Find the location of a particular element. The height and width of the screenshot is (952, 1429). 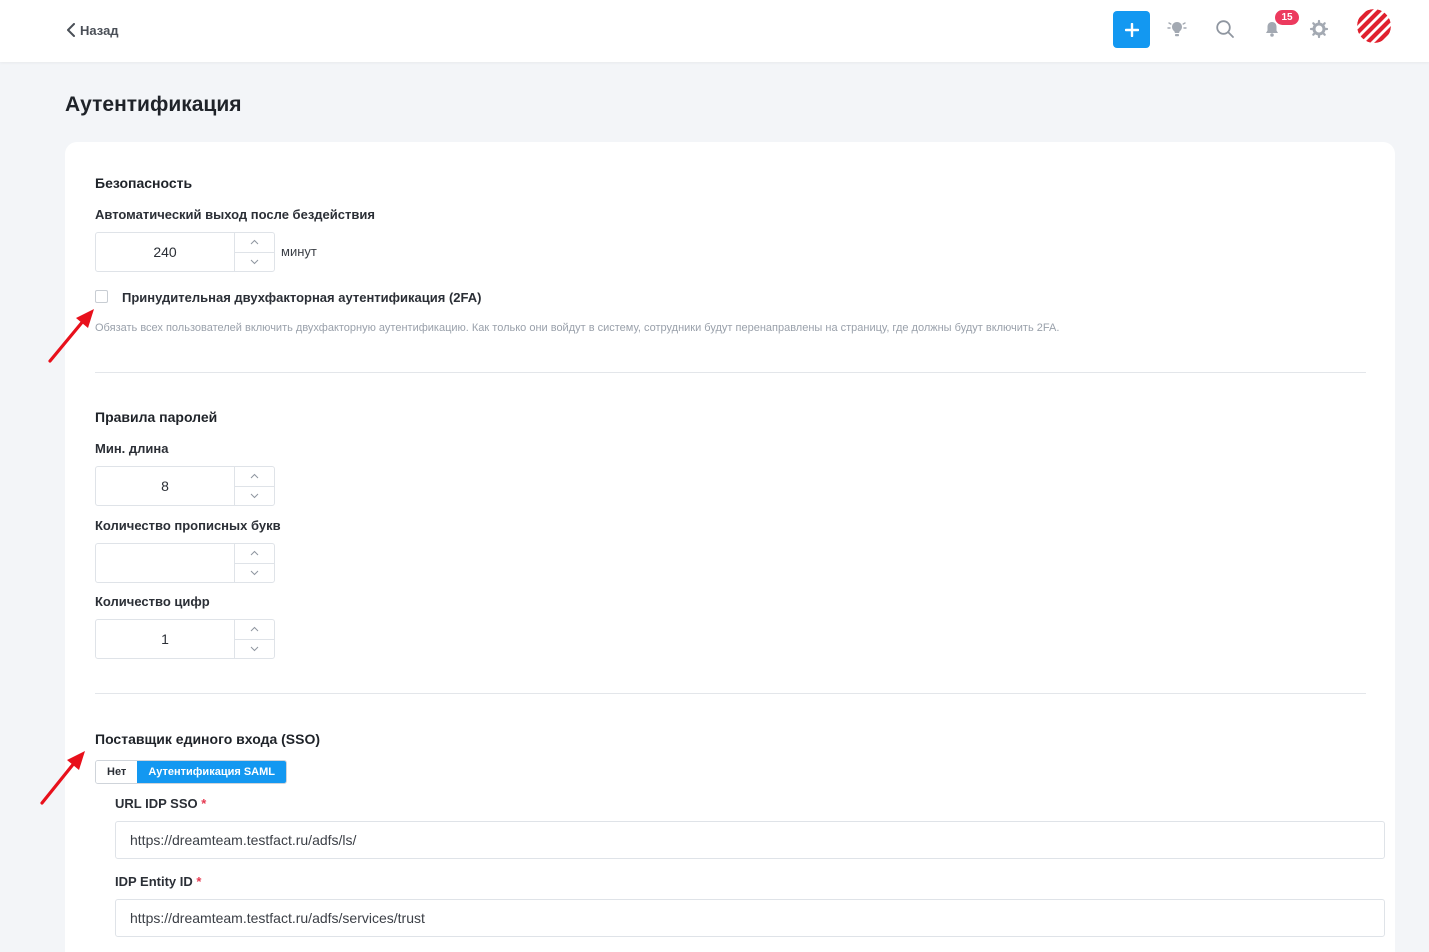

uppercase-count-increment is located at coordinates (254, 553).